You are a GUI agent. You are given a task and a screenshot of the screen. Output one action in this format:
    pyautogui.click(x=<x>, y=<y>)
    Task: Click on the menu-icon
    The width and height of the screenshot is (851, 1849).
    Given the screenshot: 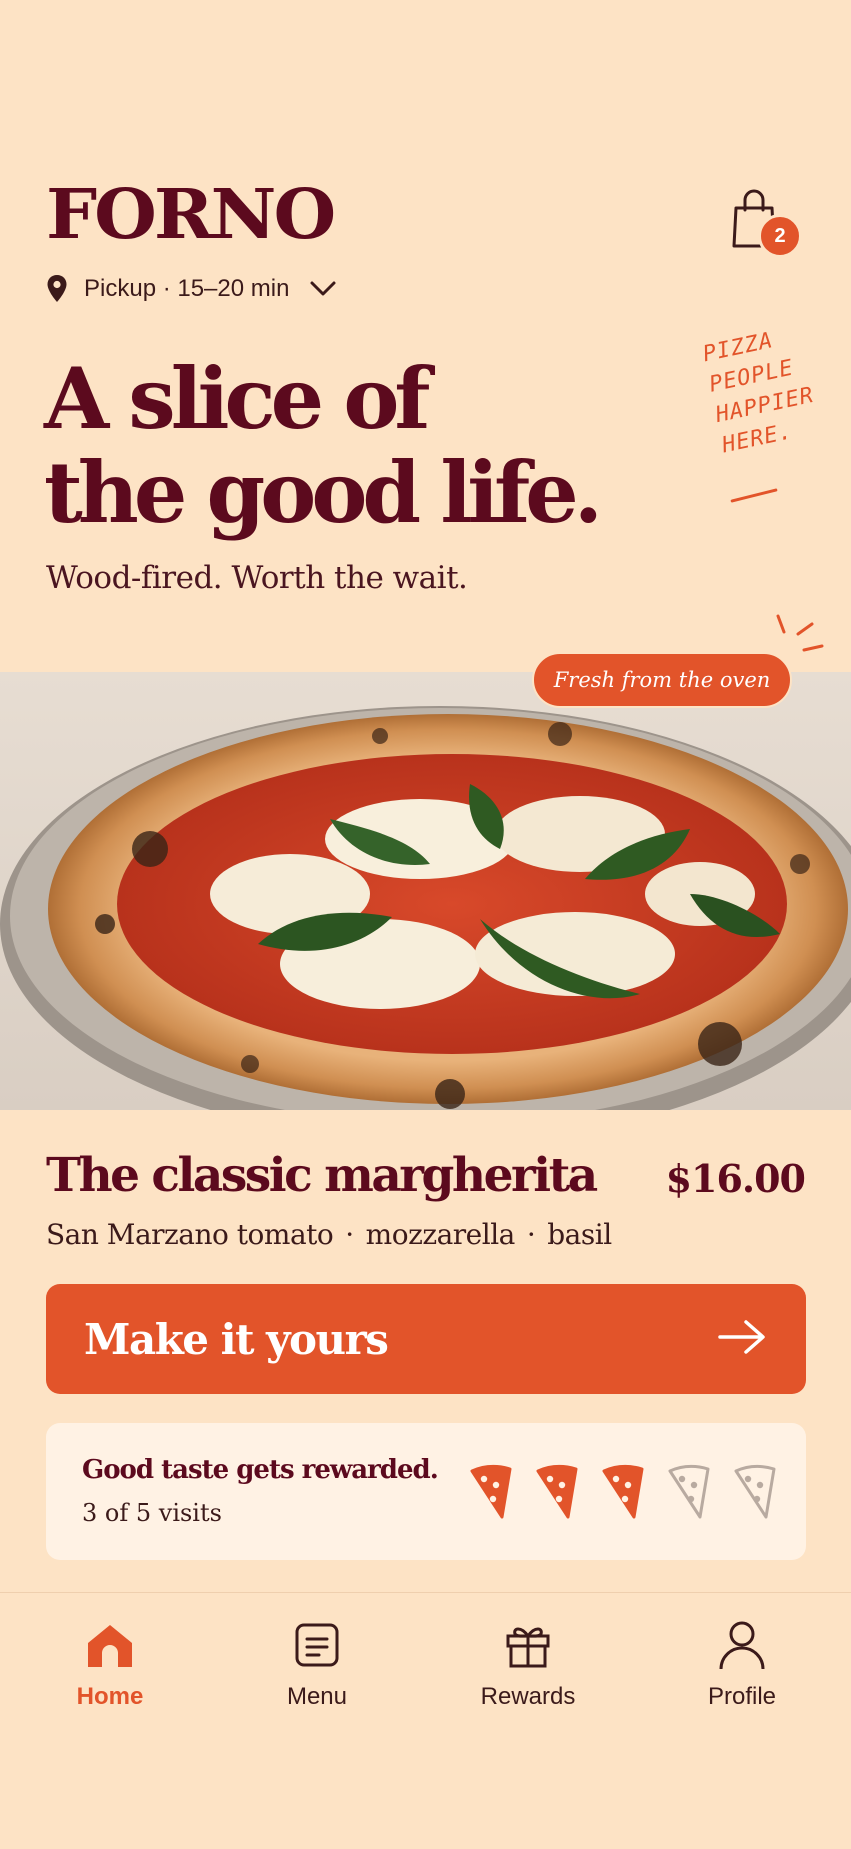 What is the action you would take?
    pyautogui.click(x=317, y=1645)
    